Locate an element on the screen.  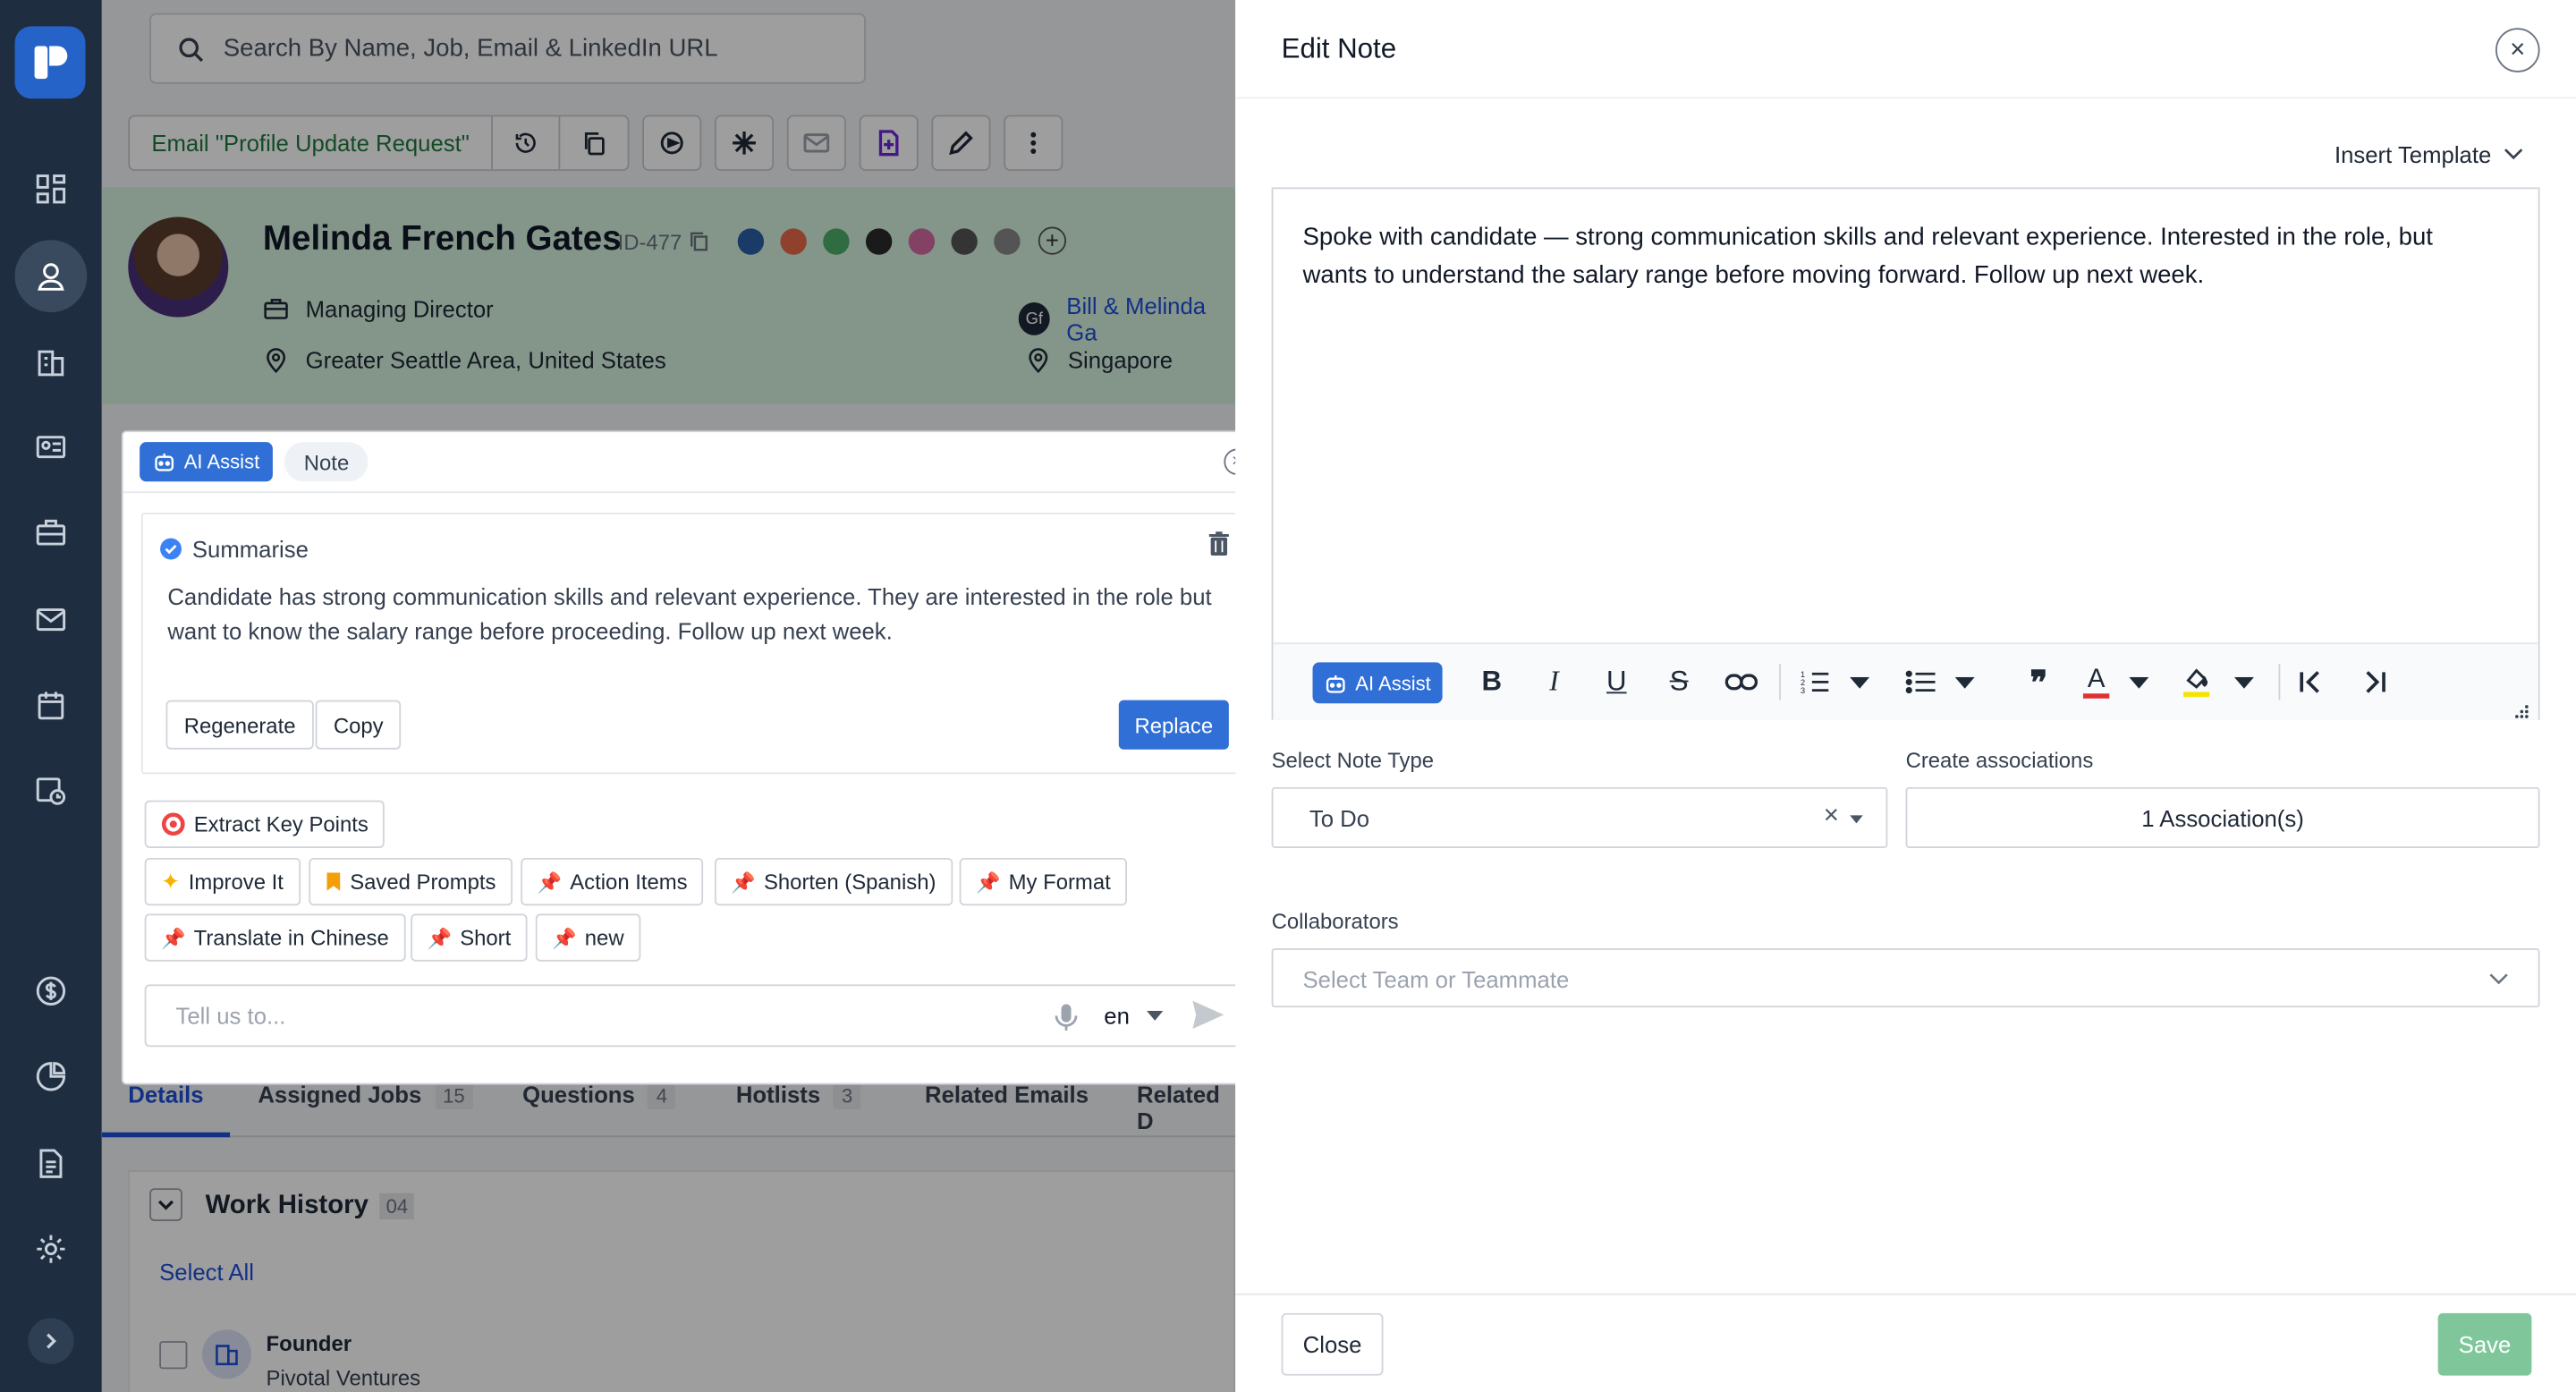
italic-icon: I is located at coordinates (1554, 681).